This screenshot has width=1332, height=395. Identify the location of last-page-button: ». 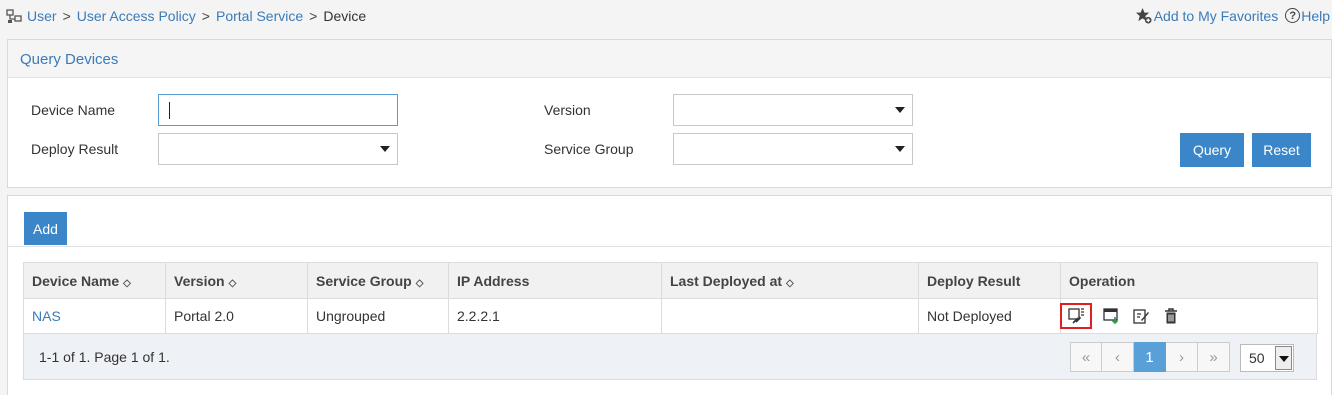
(1214, 357).